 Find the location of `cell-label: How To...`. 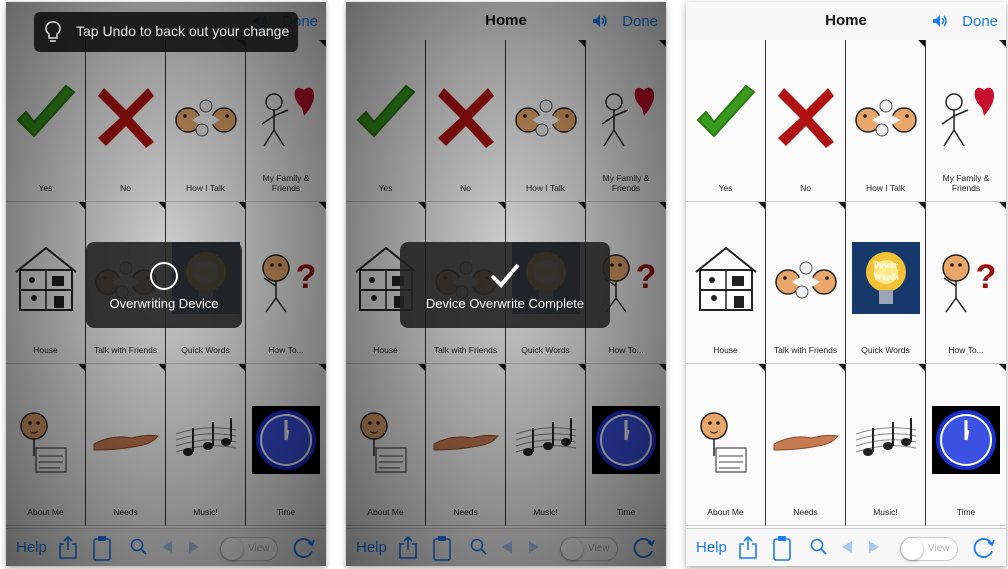

cell-label: How To... is located at coordinates (626, 350).